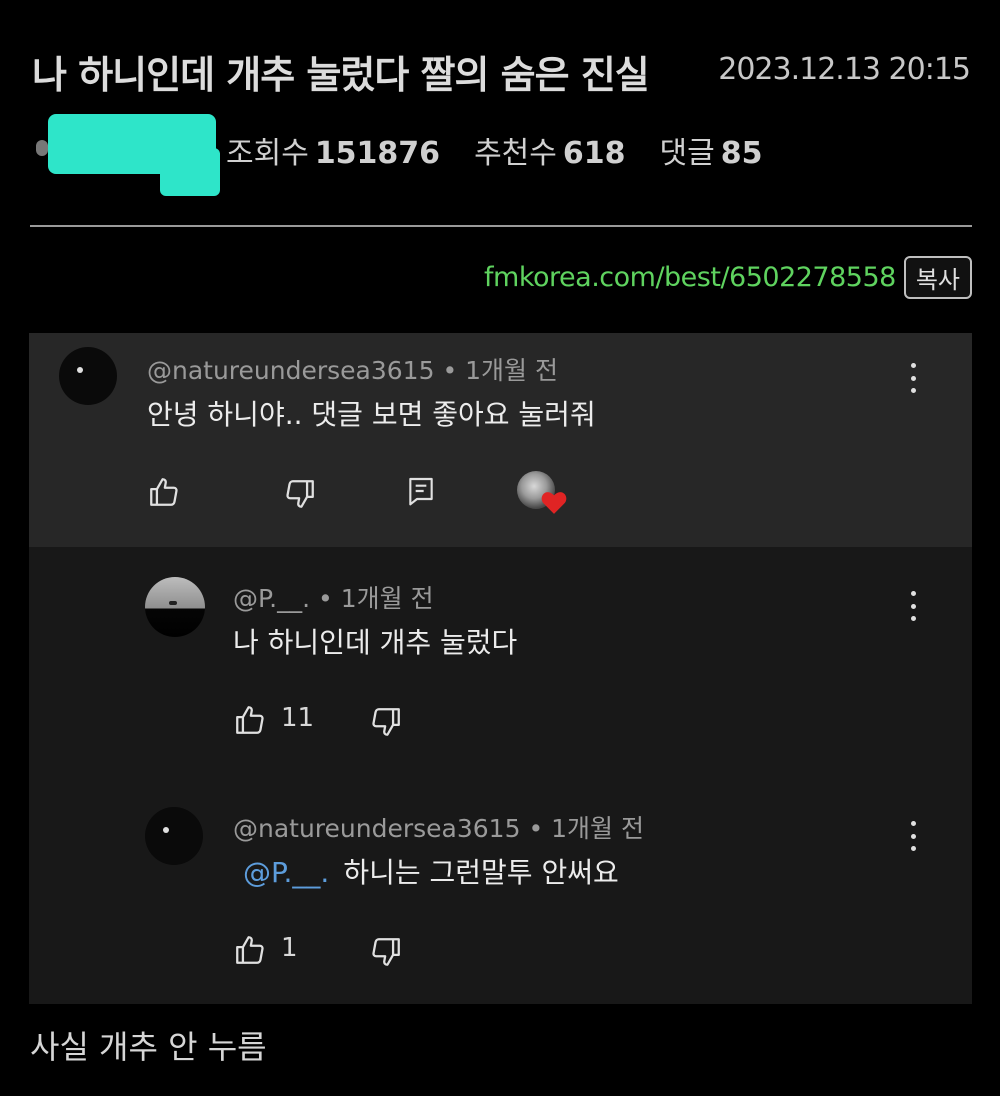 This screenshot has height=1096, width=1000. I want to click on recommend-stat: 추천수 618, so click(549, 150).